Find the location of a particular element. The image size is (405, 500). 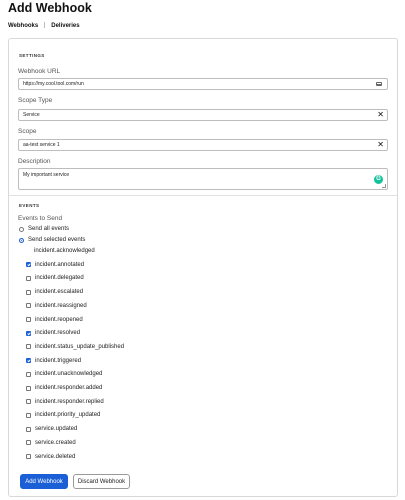

event-checkbox-row: service.deleted is located at coordinates (50, 457).